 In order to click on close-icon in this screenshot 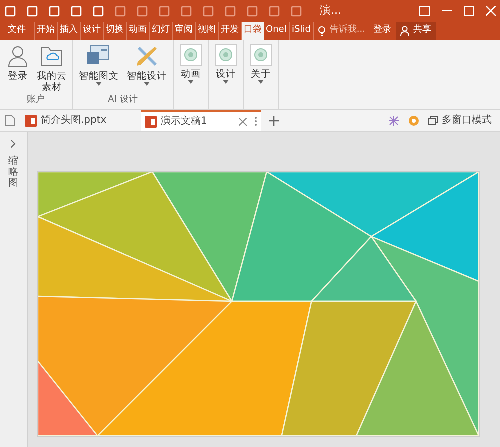, I will do `click(243, 122)`.